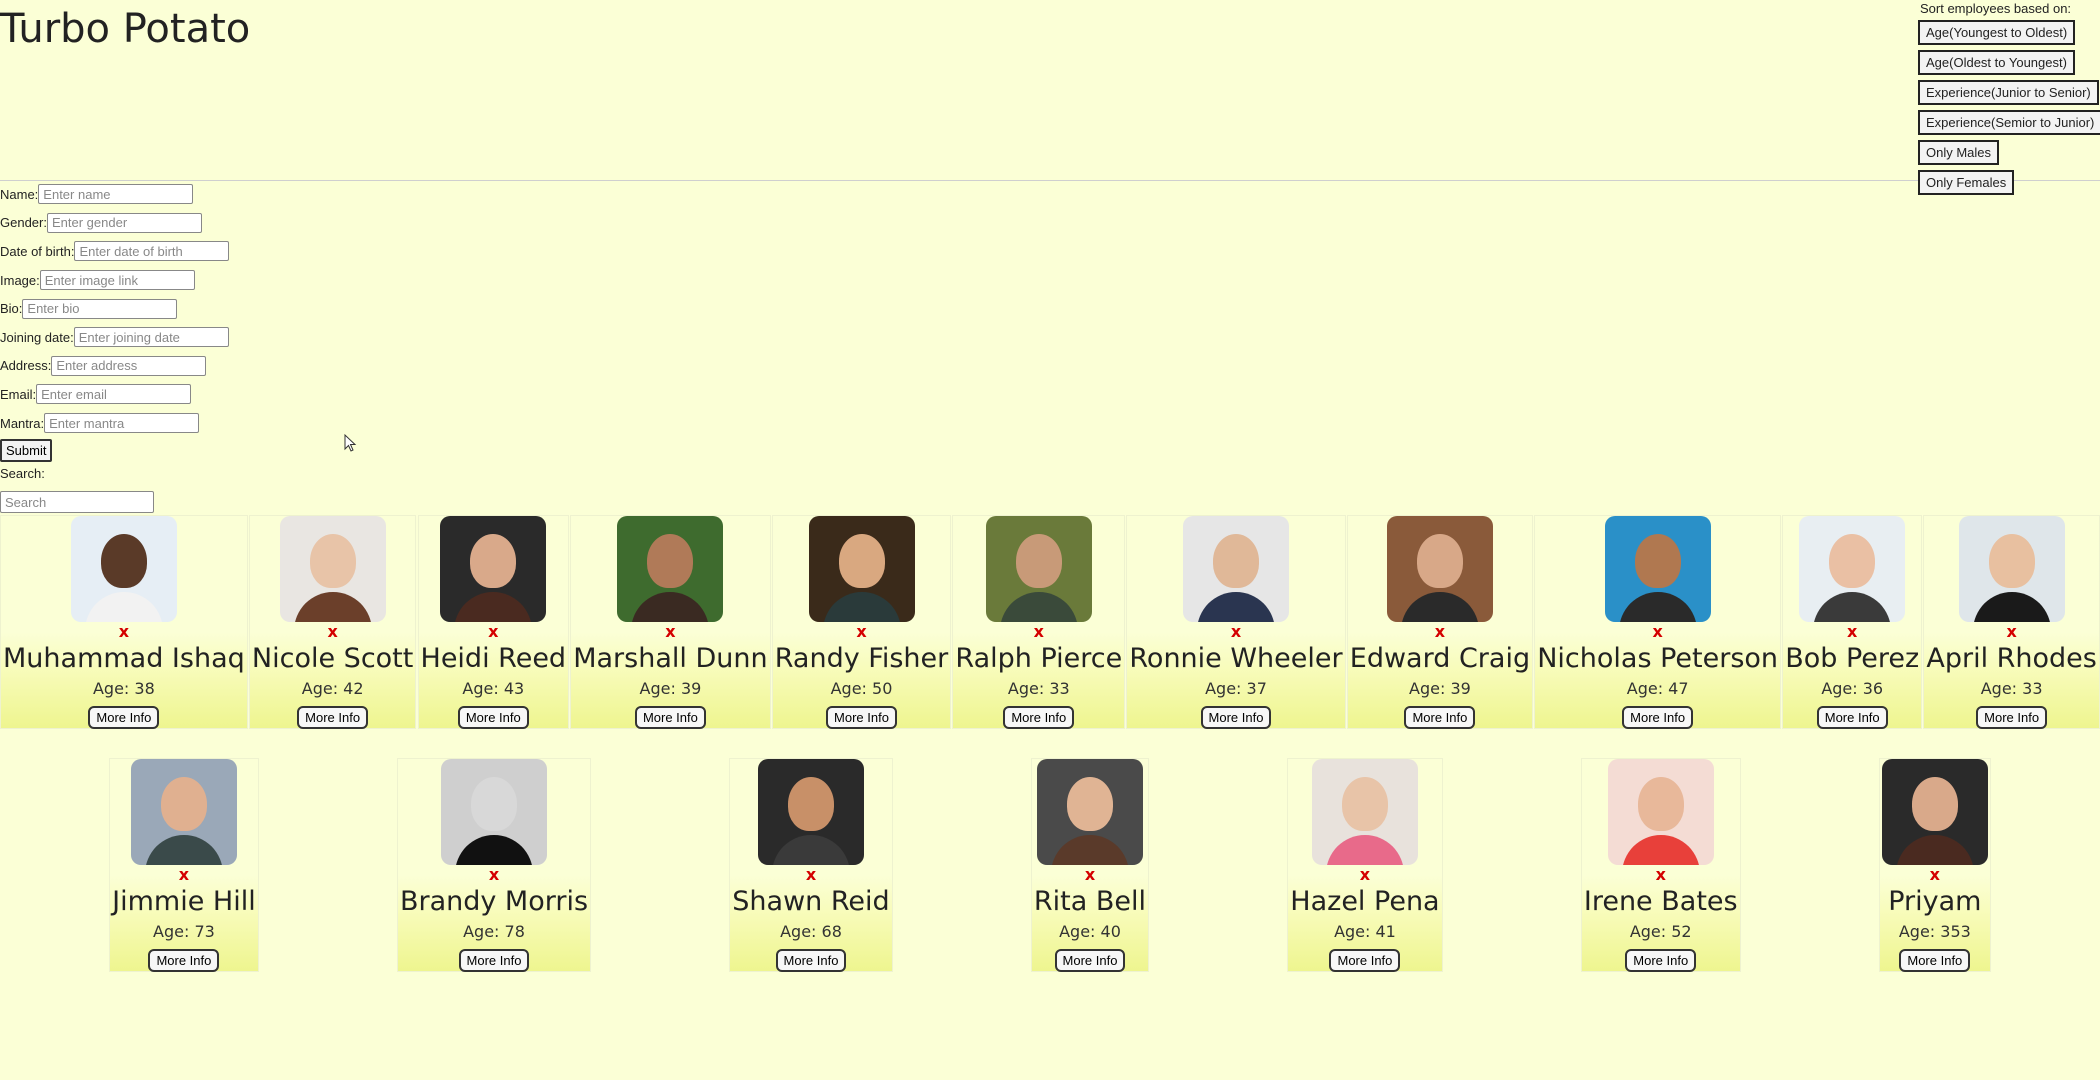  Describe the element at coordinates (122, 423) in the screenshot. I see `mantra-input` at that location.